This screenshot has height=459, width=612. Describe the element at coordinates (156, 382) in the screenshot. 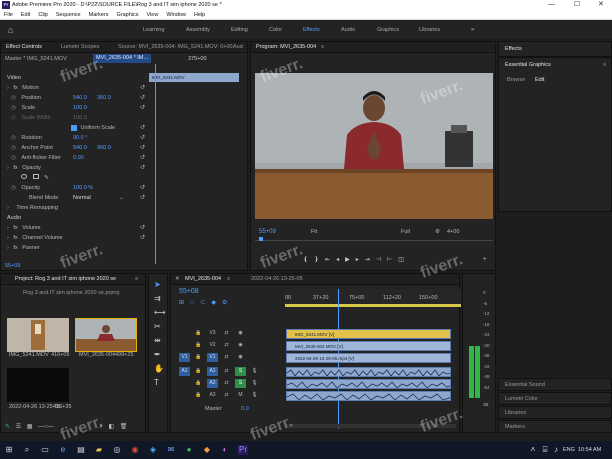

I see `type-tool-icon: T` at that location.